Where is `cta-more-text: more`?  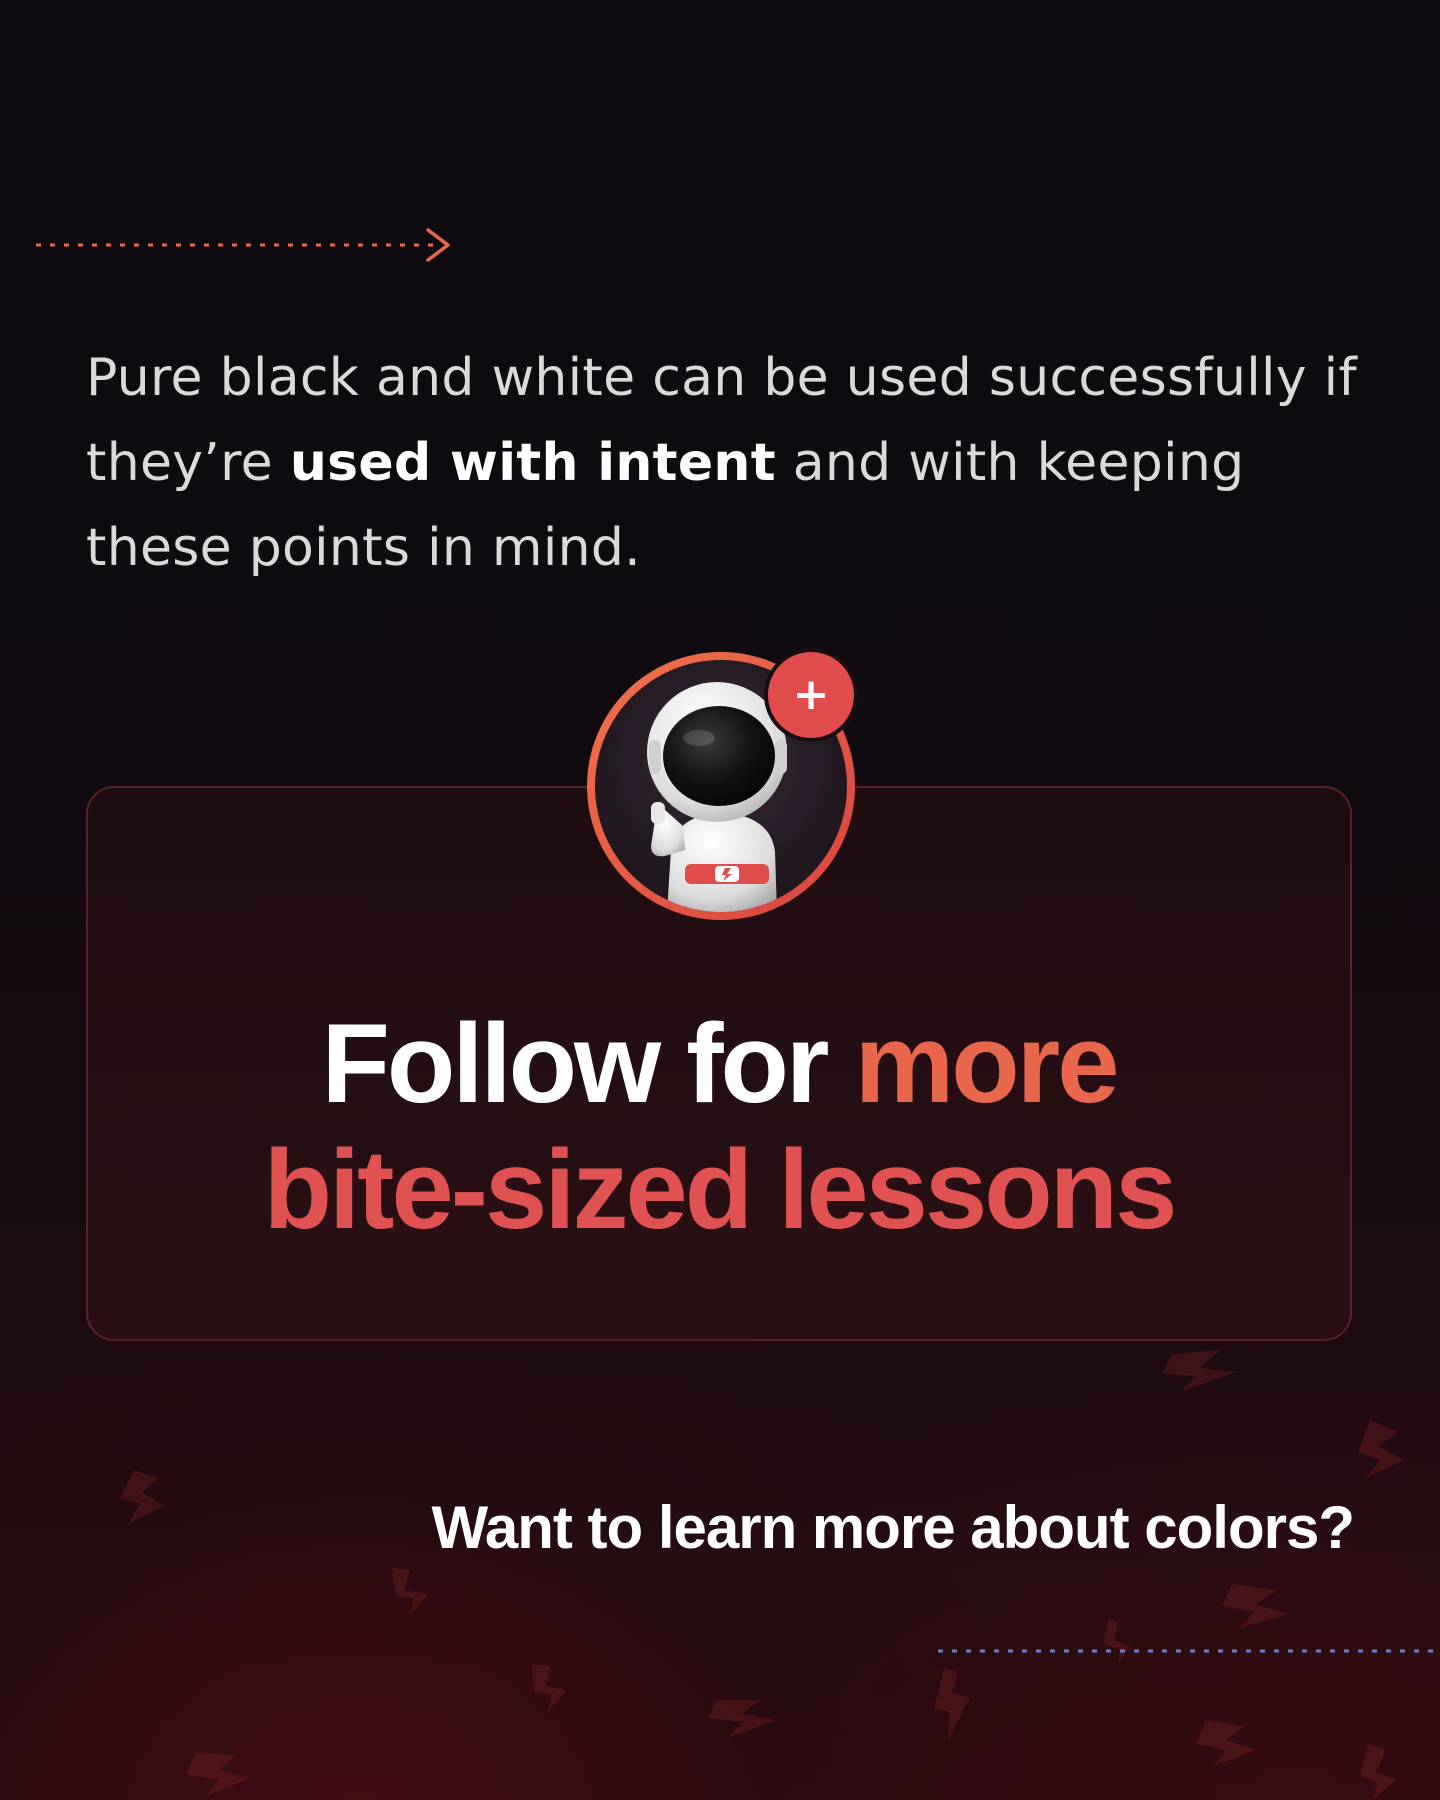 cta-more-text: more is located at coordinates (987, 1063).